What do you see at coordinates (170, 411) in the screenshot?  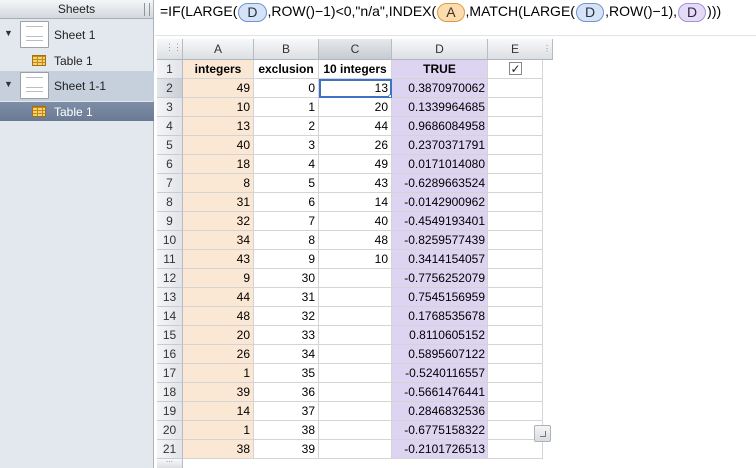 I see `row-header: 19` at bounding box center [170, 411].